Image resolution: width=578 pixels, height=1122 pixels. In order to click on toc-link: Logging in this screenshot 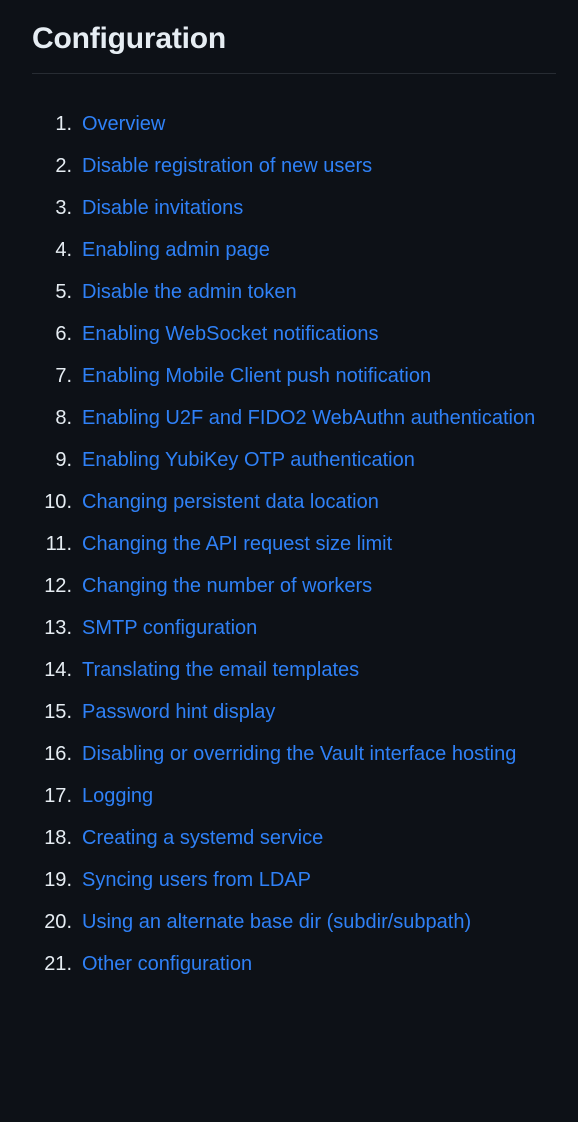, I will do `click(117, 796)`.